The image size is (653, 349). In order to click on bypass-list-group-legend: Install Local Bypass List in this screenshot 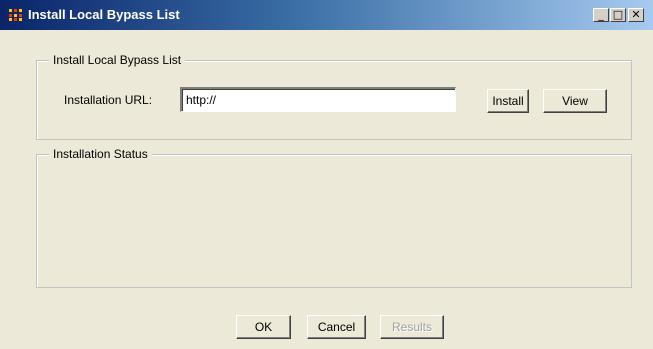, I will do `click(117, 60)`.